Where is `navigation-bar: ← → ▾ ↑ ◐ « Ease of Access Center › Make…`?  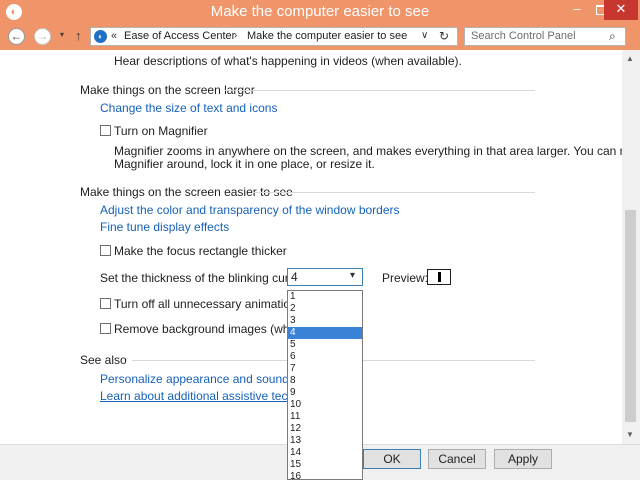
navigation-bar: ← → ▾ ↑ ◐ « Ease of Access Center › Make… is located at coordinates (320, 37).